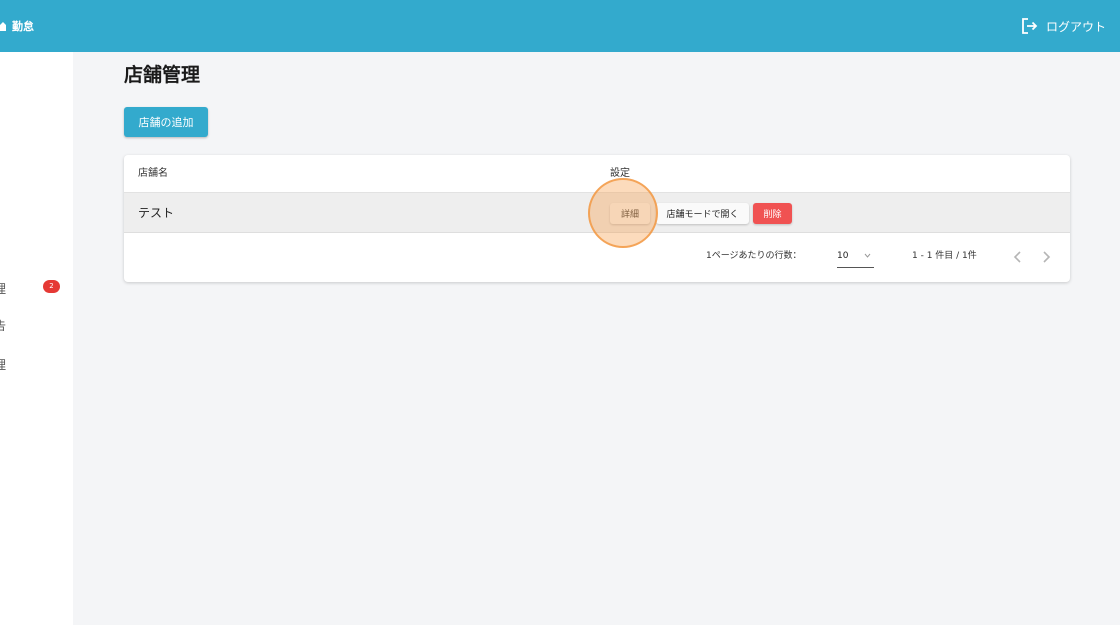  What do you see at coordinates (4, 324) in the screenshot?
I see `sidebar-item-2: 告` at bounding box center [4, 324].